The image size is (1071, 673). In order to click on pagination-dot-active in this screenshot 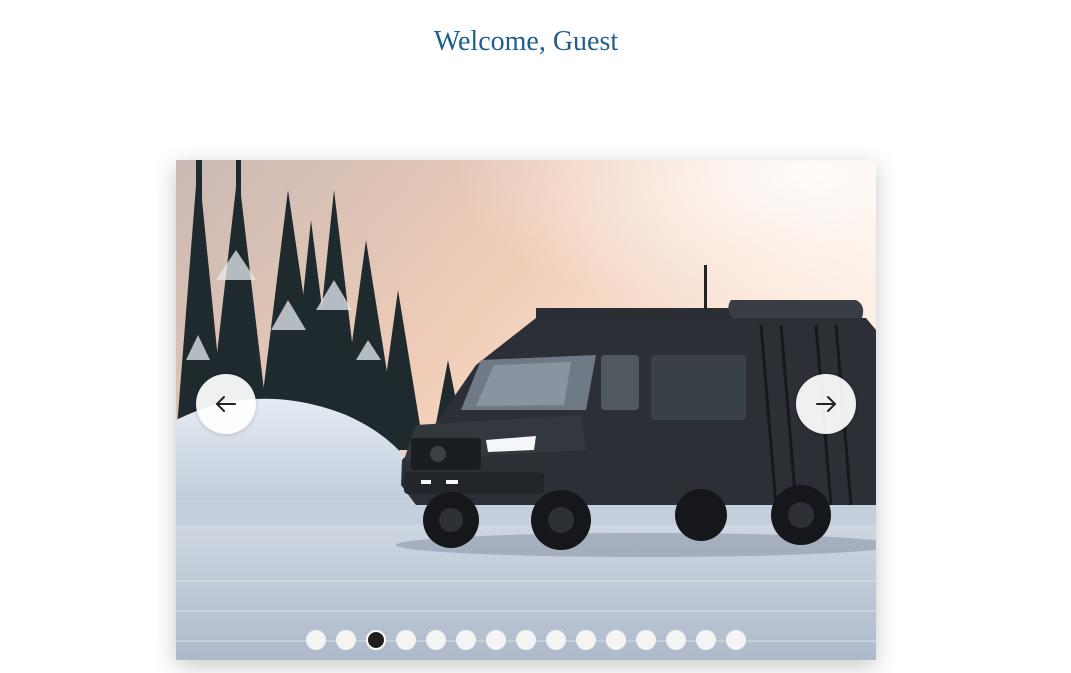, I will do `click(376, 640)`.